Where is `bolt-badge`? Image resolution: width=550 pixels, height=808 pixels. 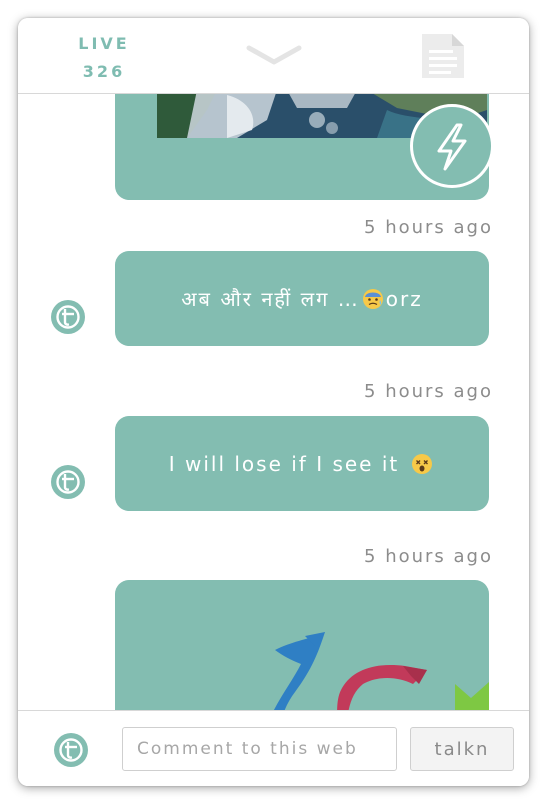 bolt-badge is located at coordinates (452, 146).